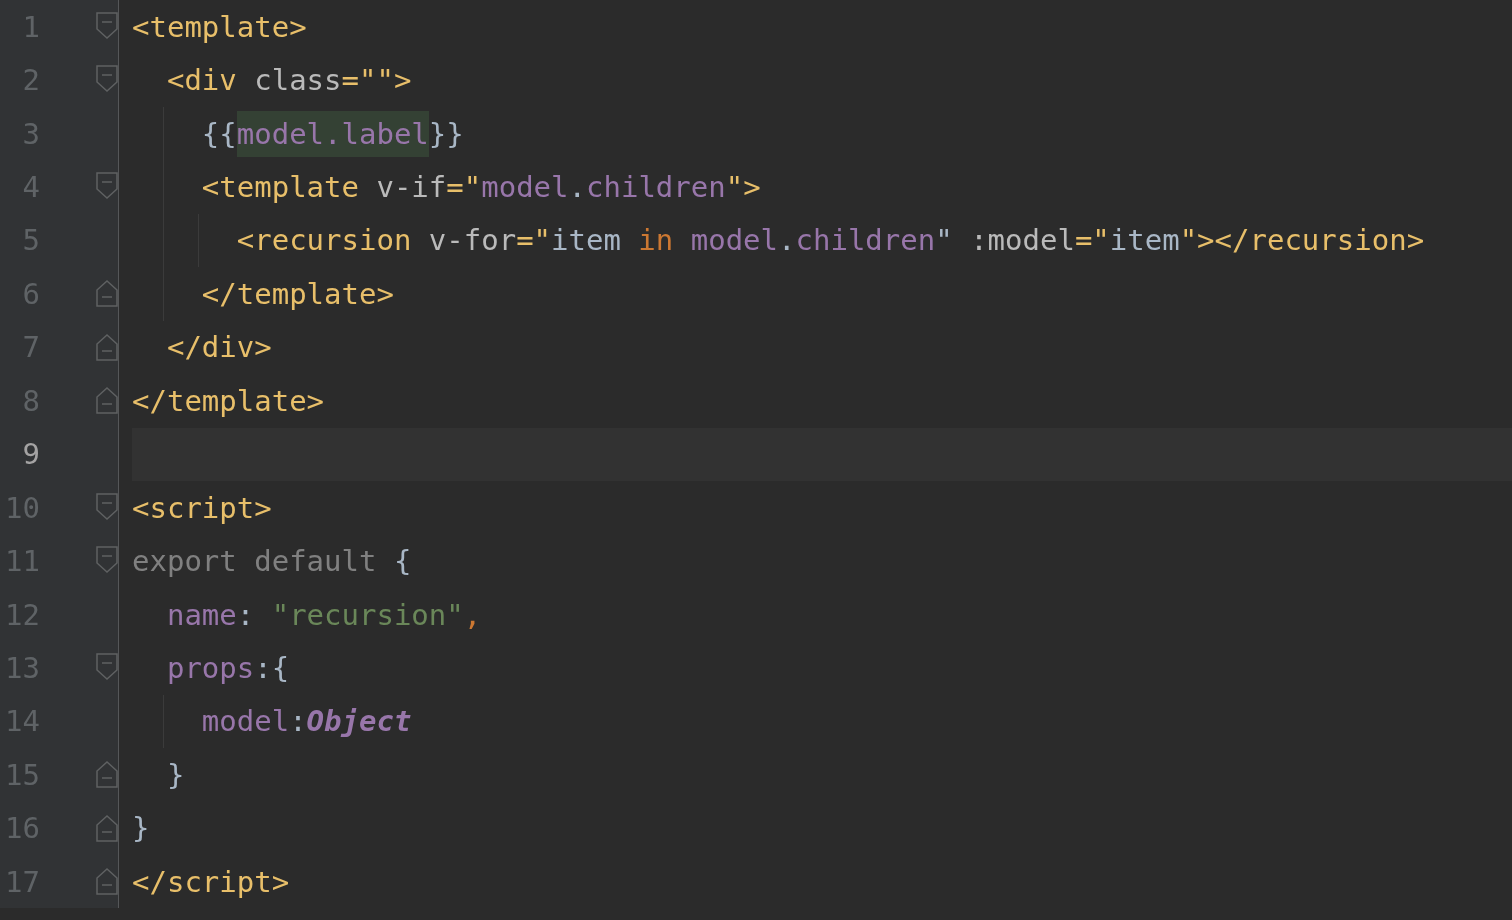 This screenshot has width=1512, height=920. Describe the element at coordinates (323, 615) in the screenshot. I see `code-line: name: "recursion",` at that location.